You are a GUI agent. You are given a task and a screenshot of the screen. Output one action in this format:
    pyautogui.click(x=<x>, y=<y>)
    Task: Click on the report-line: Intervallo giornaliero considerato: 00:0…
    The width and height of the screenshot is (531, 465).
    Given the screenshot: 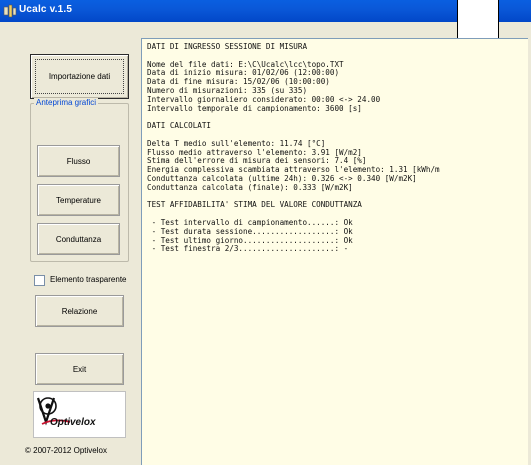 What is the action you would take?
    pyautogui.click(x=264, y=99)
    